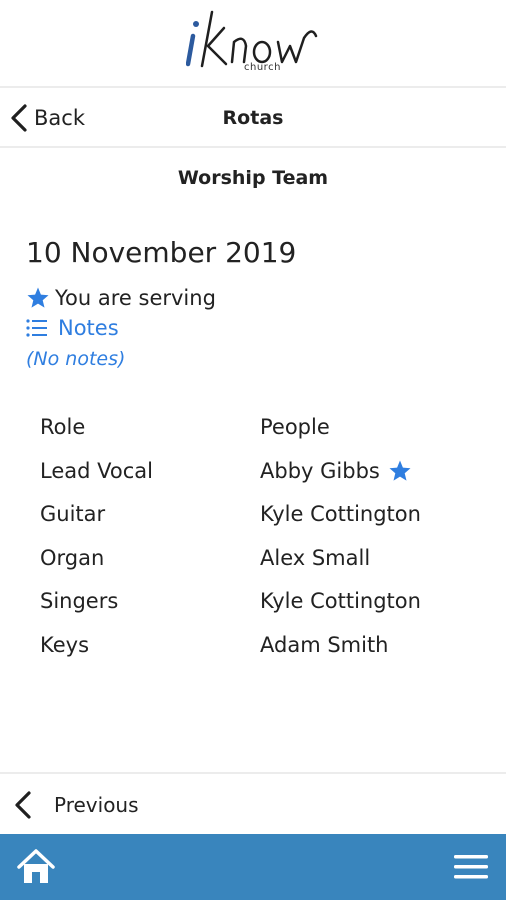  Describe the element at coordinates (320, 470) in the screenshot. I see `person-name: Abby Gibbs` at that location.